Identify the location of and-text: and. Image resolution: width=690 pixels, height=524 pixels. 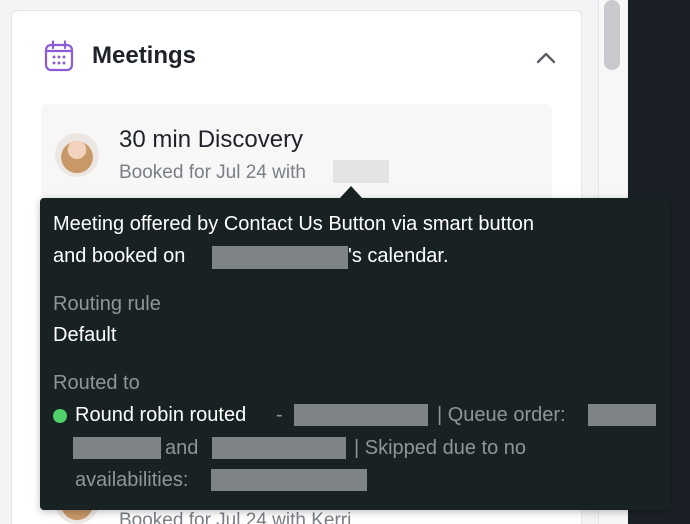
(182, 448).